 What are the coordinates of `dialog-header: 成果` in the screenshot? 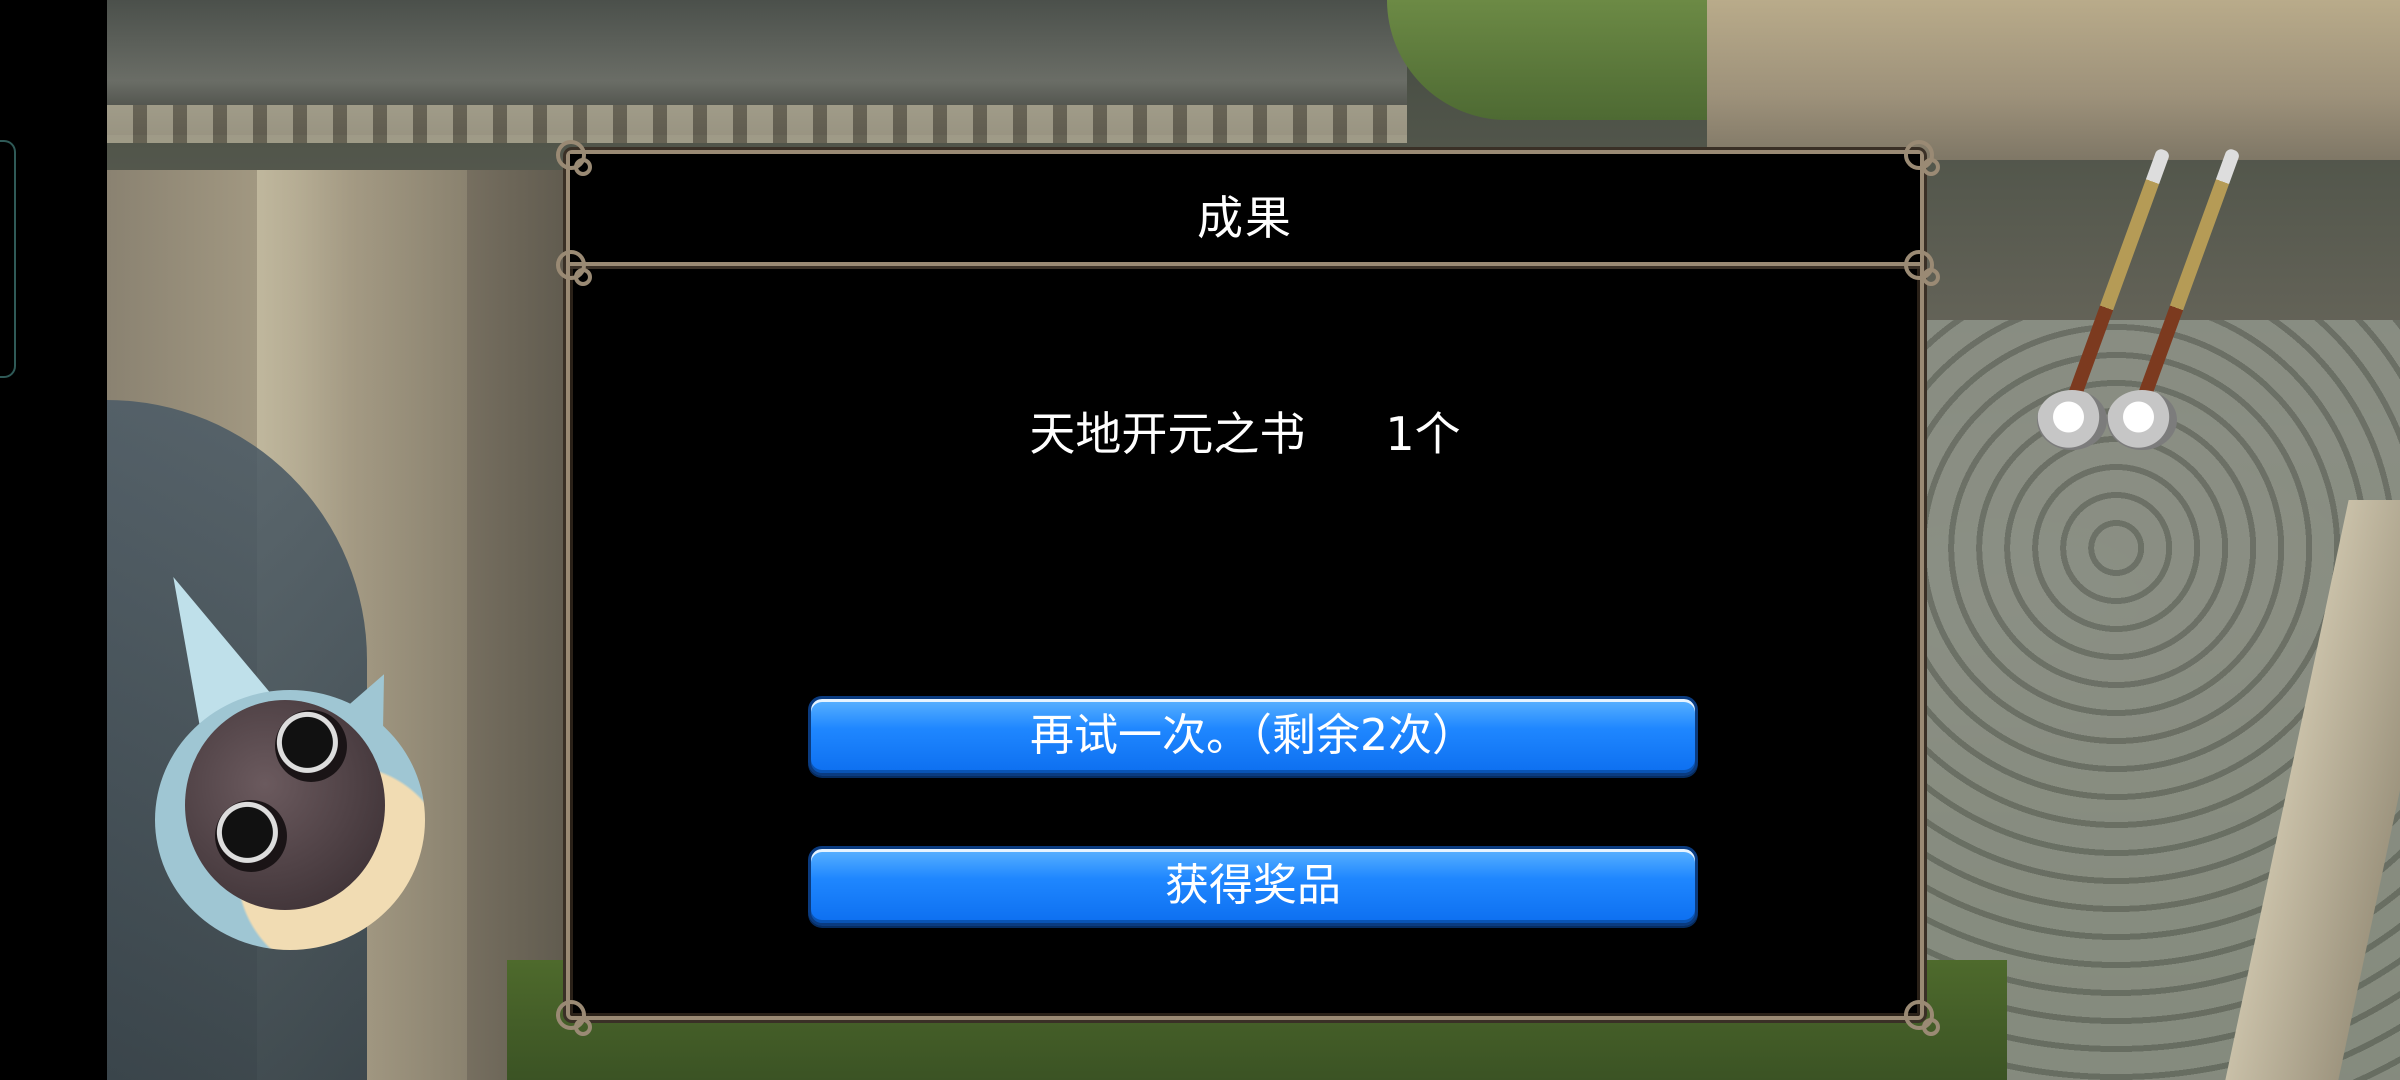 It's located at (1245, 210).